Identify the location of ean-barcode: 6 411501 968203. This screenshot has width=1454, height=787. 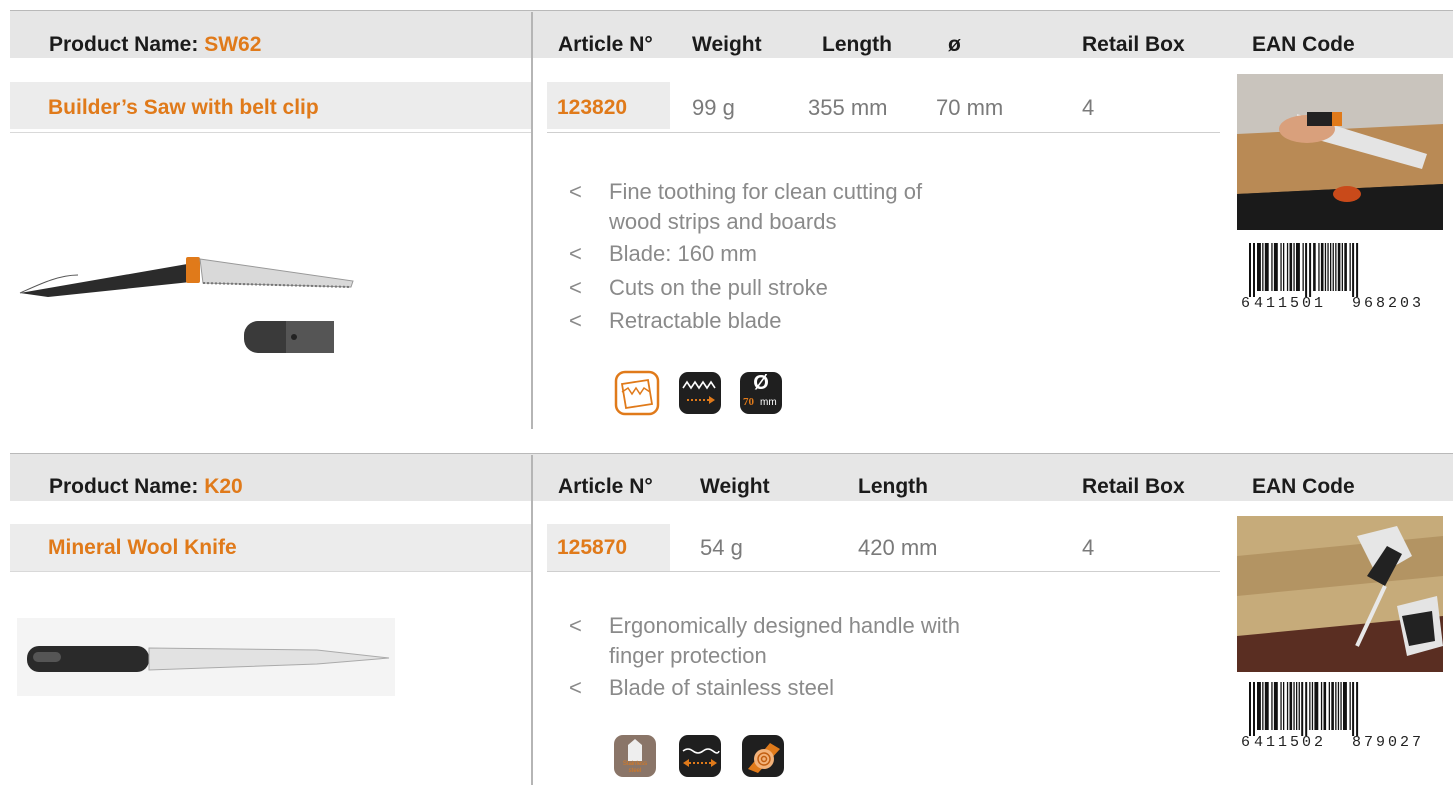
(1346, 278).